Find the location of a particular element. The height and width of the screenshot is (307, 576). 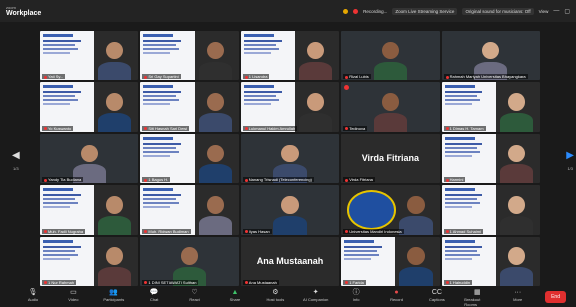

participant-name: 1 Farida is located at coordinates (354, 282).